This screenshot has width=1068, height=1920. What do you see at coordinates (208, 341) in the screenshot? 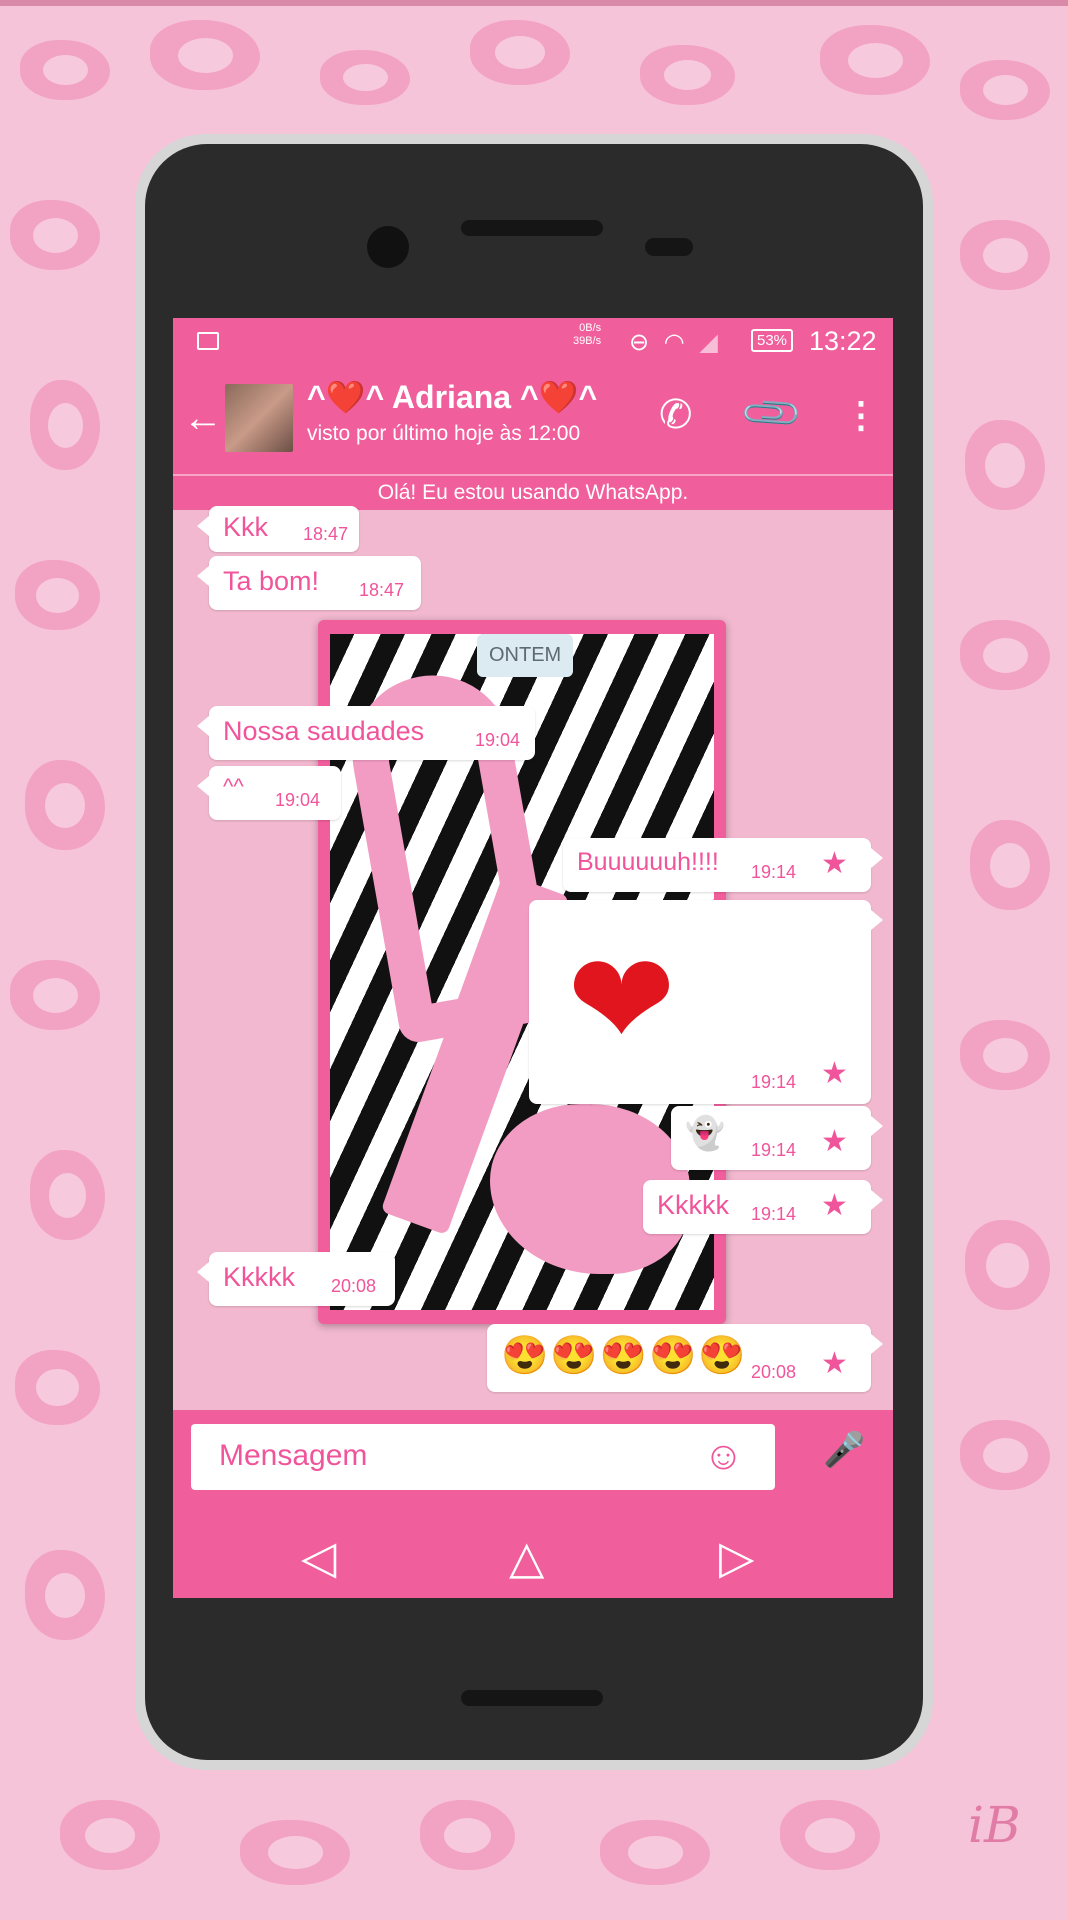
I see `image-notification-icon` at bounding box center [208, 341].